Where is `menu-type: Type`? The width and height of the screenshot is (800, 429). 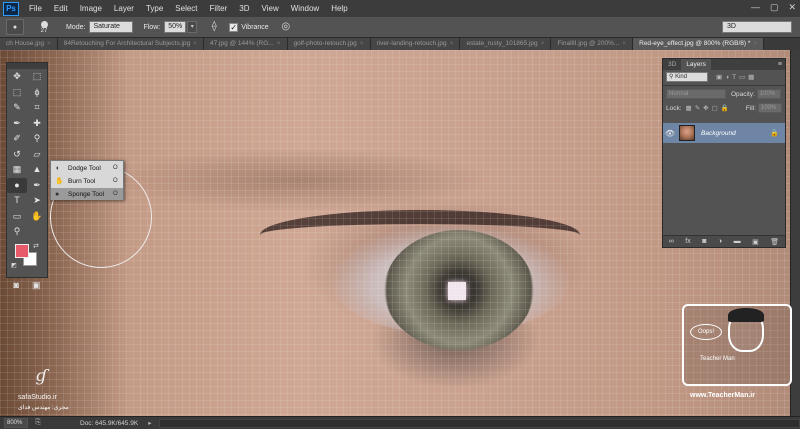
menu-type: Type is located at coordinates (154, 8).